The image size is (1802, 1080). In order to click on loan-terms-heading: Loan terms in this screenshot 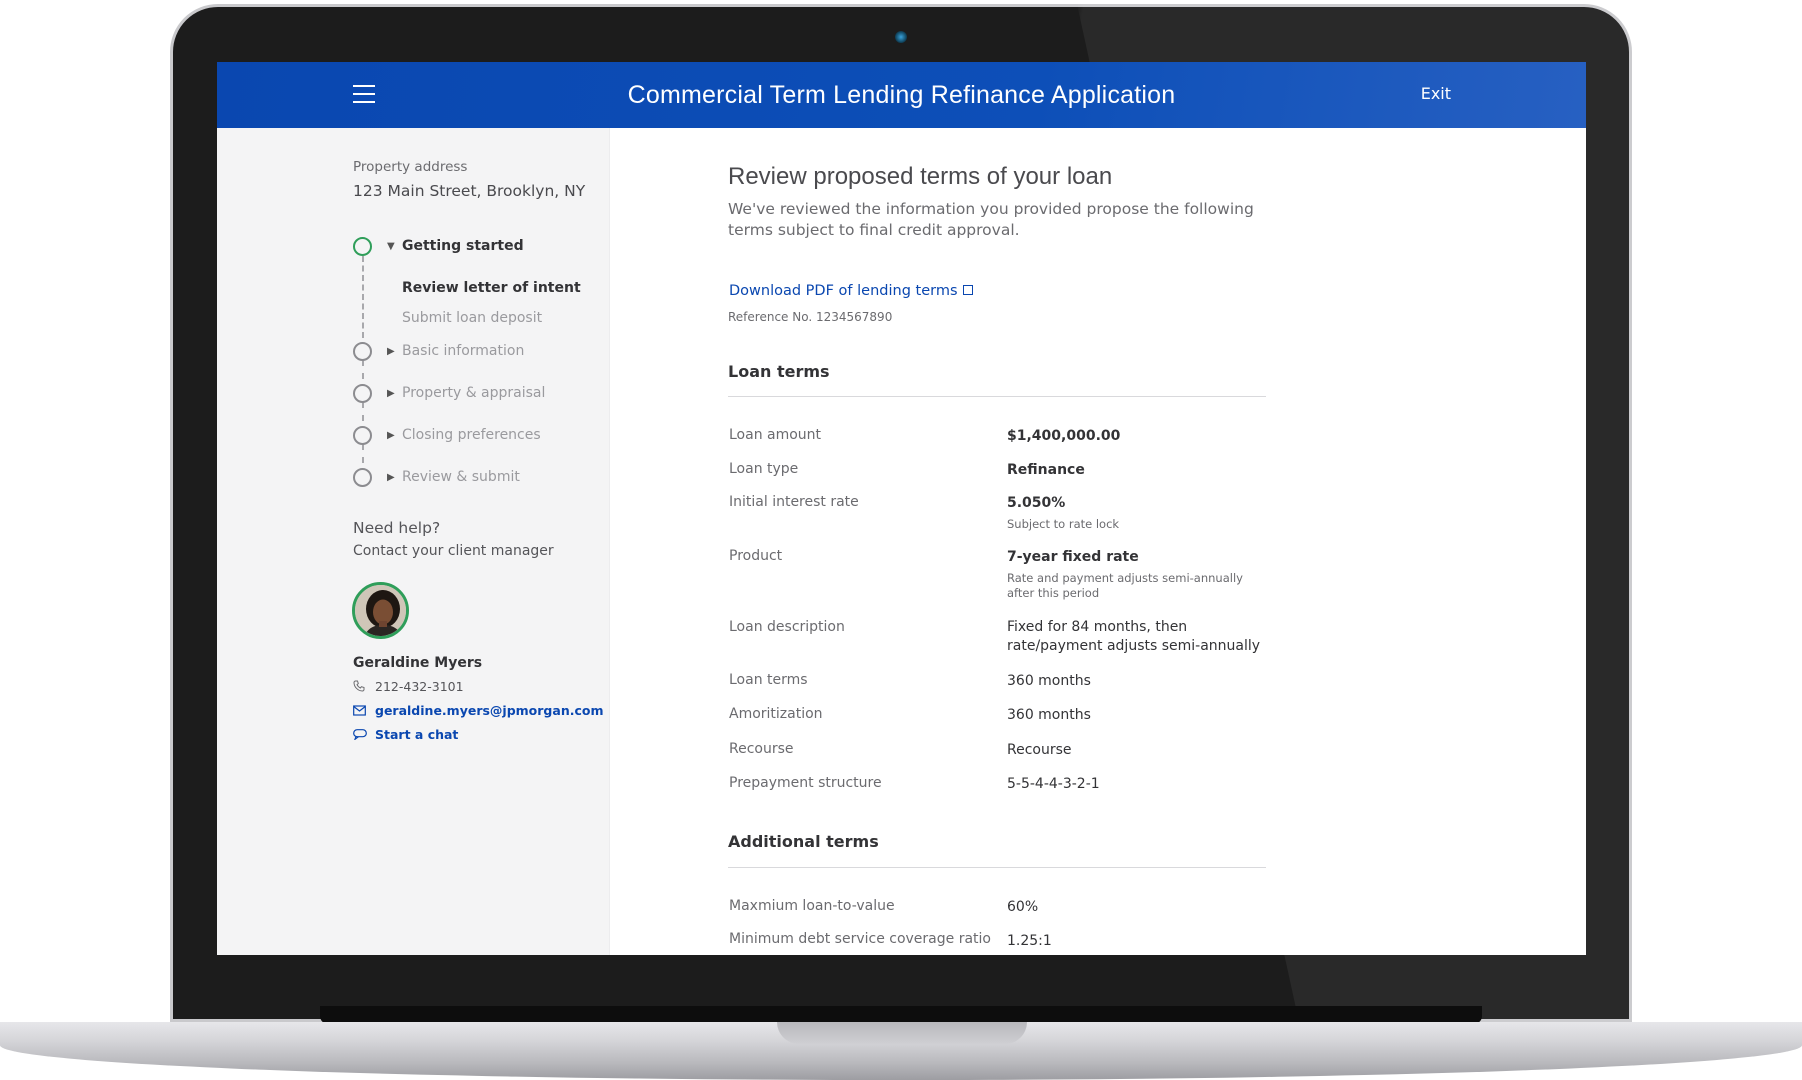, I will do `click(779, 371)`.